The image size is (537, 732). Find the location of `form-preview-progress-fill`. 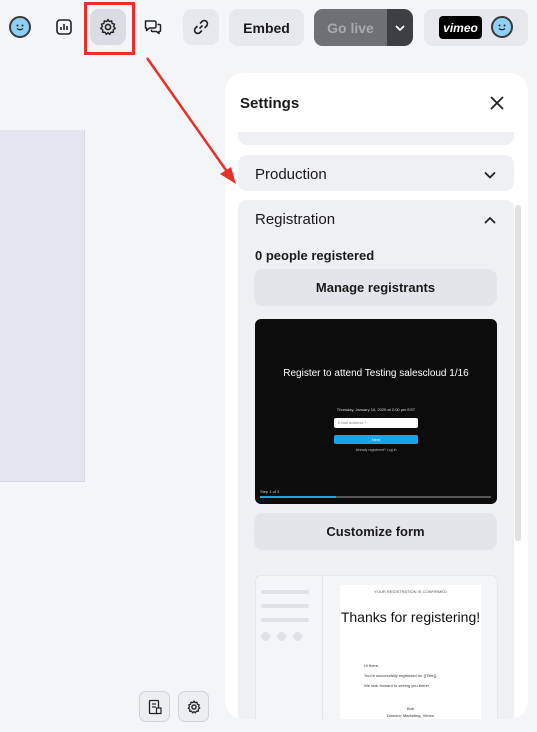

form-preview-progress-fill is located at coordinates (298, 497).